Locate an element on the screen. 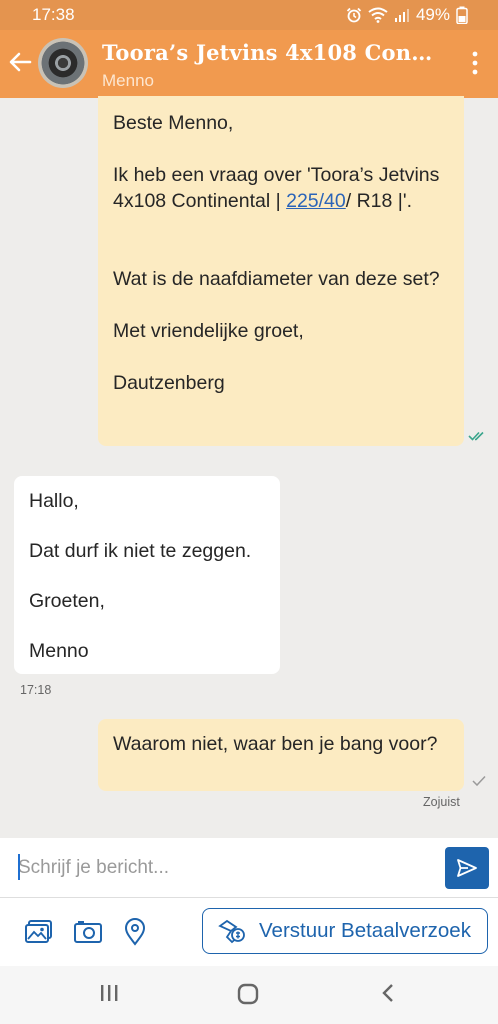  recent-apps-icon is located at coordinates (109, 993).